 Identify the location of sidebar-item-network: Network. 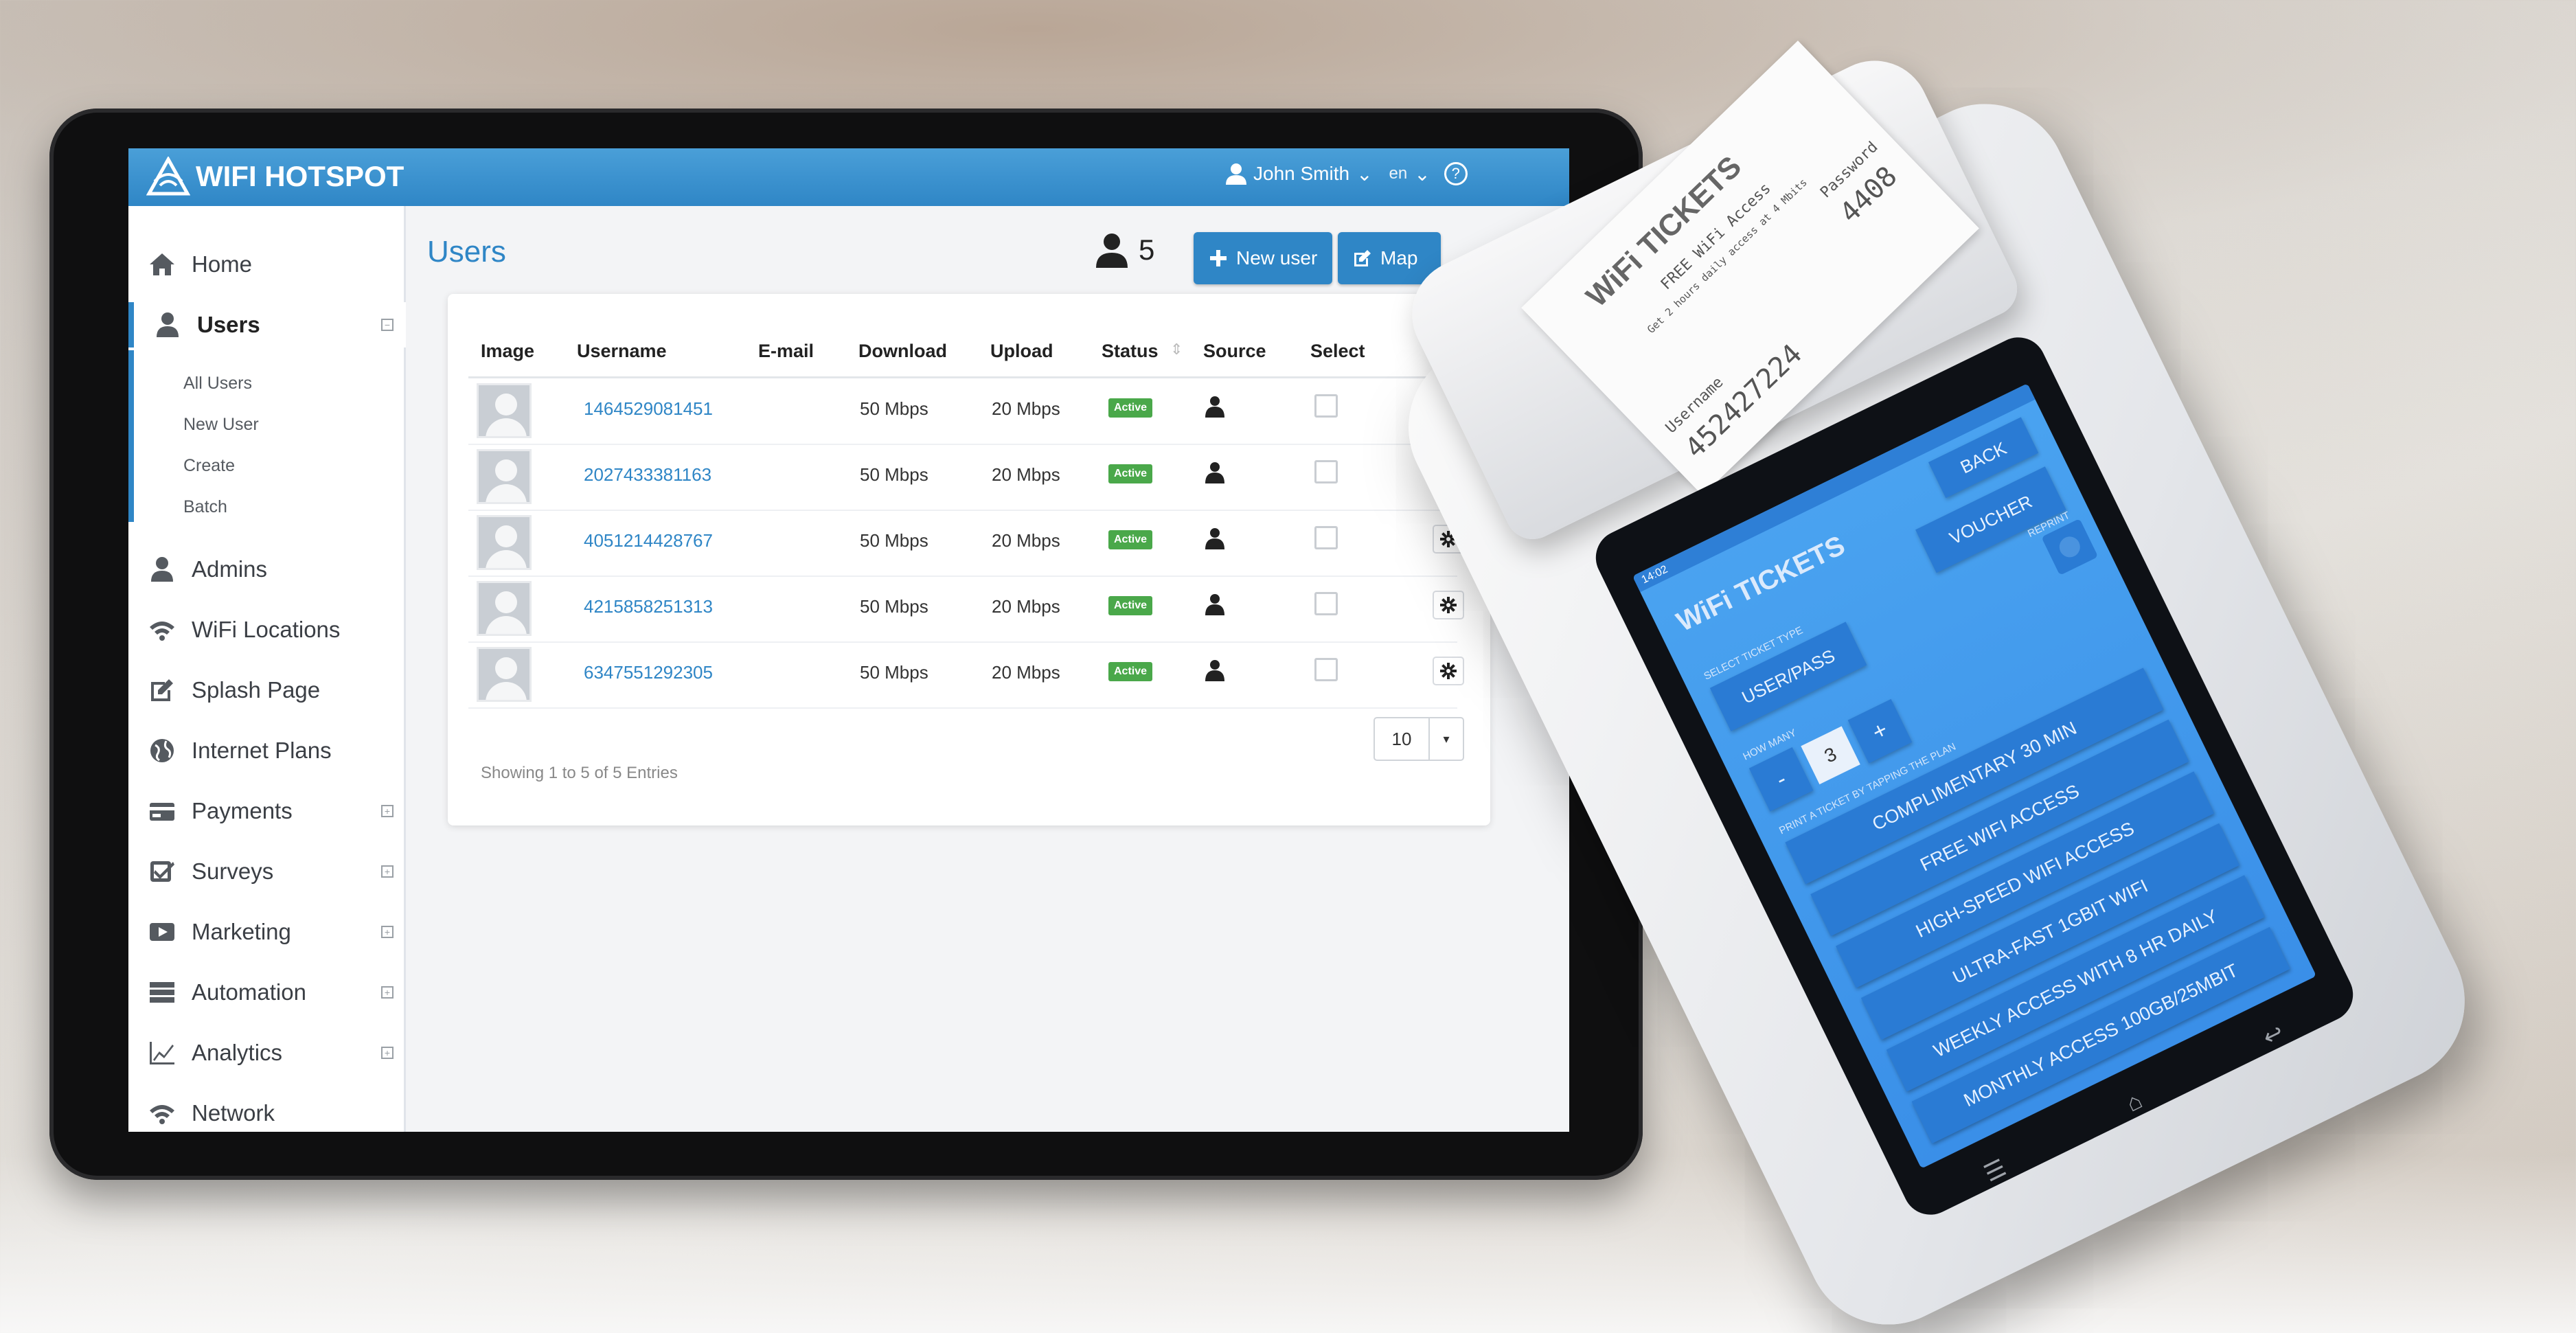
(267, 1111).